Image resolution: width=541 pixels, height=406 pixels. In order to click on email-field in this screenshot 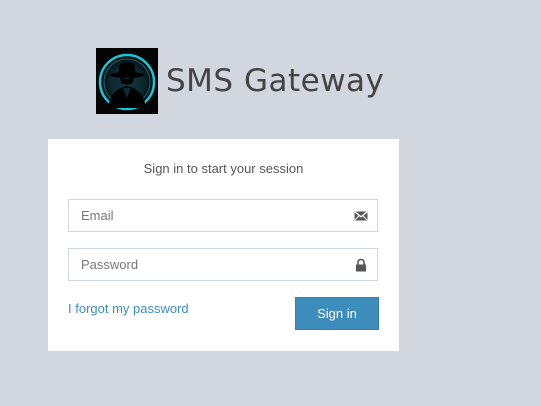, I will do `click(223, 215)`.